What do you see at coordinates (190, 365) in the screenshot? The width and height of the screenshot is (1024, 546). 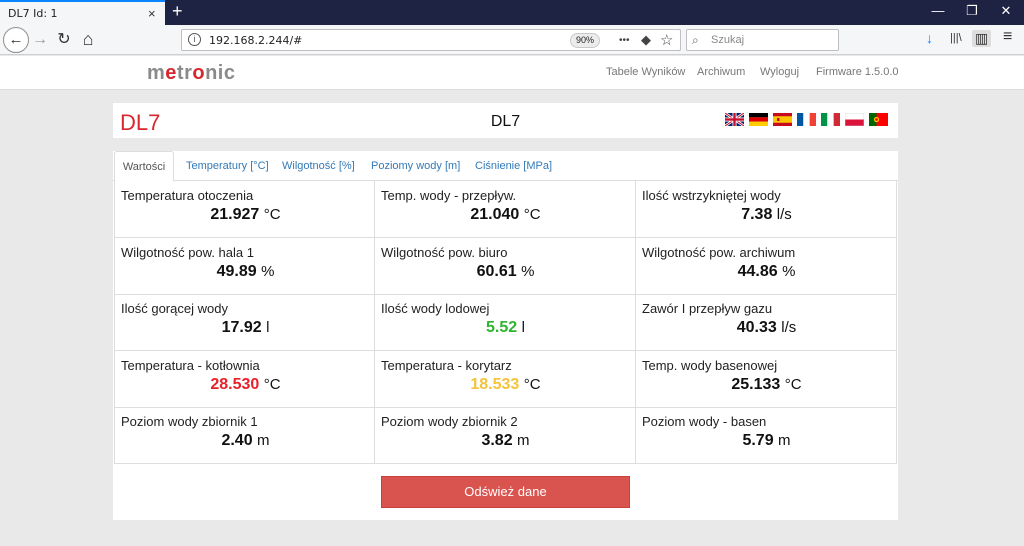 I see `value-cell-label: Temperatura - kotłownia` at bounding box center [190, 365].